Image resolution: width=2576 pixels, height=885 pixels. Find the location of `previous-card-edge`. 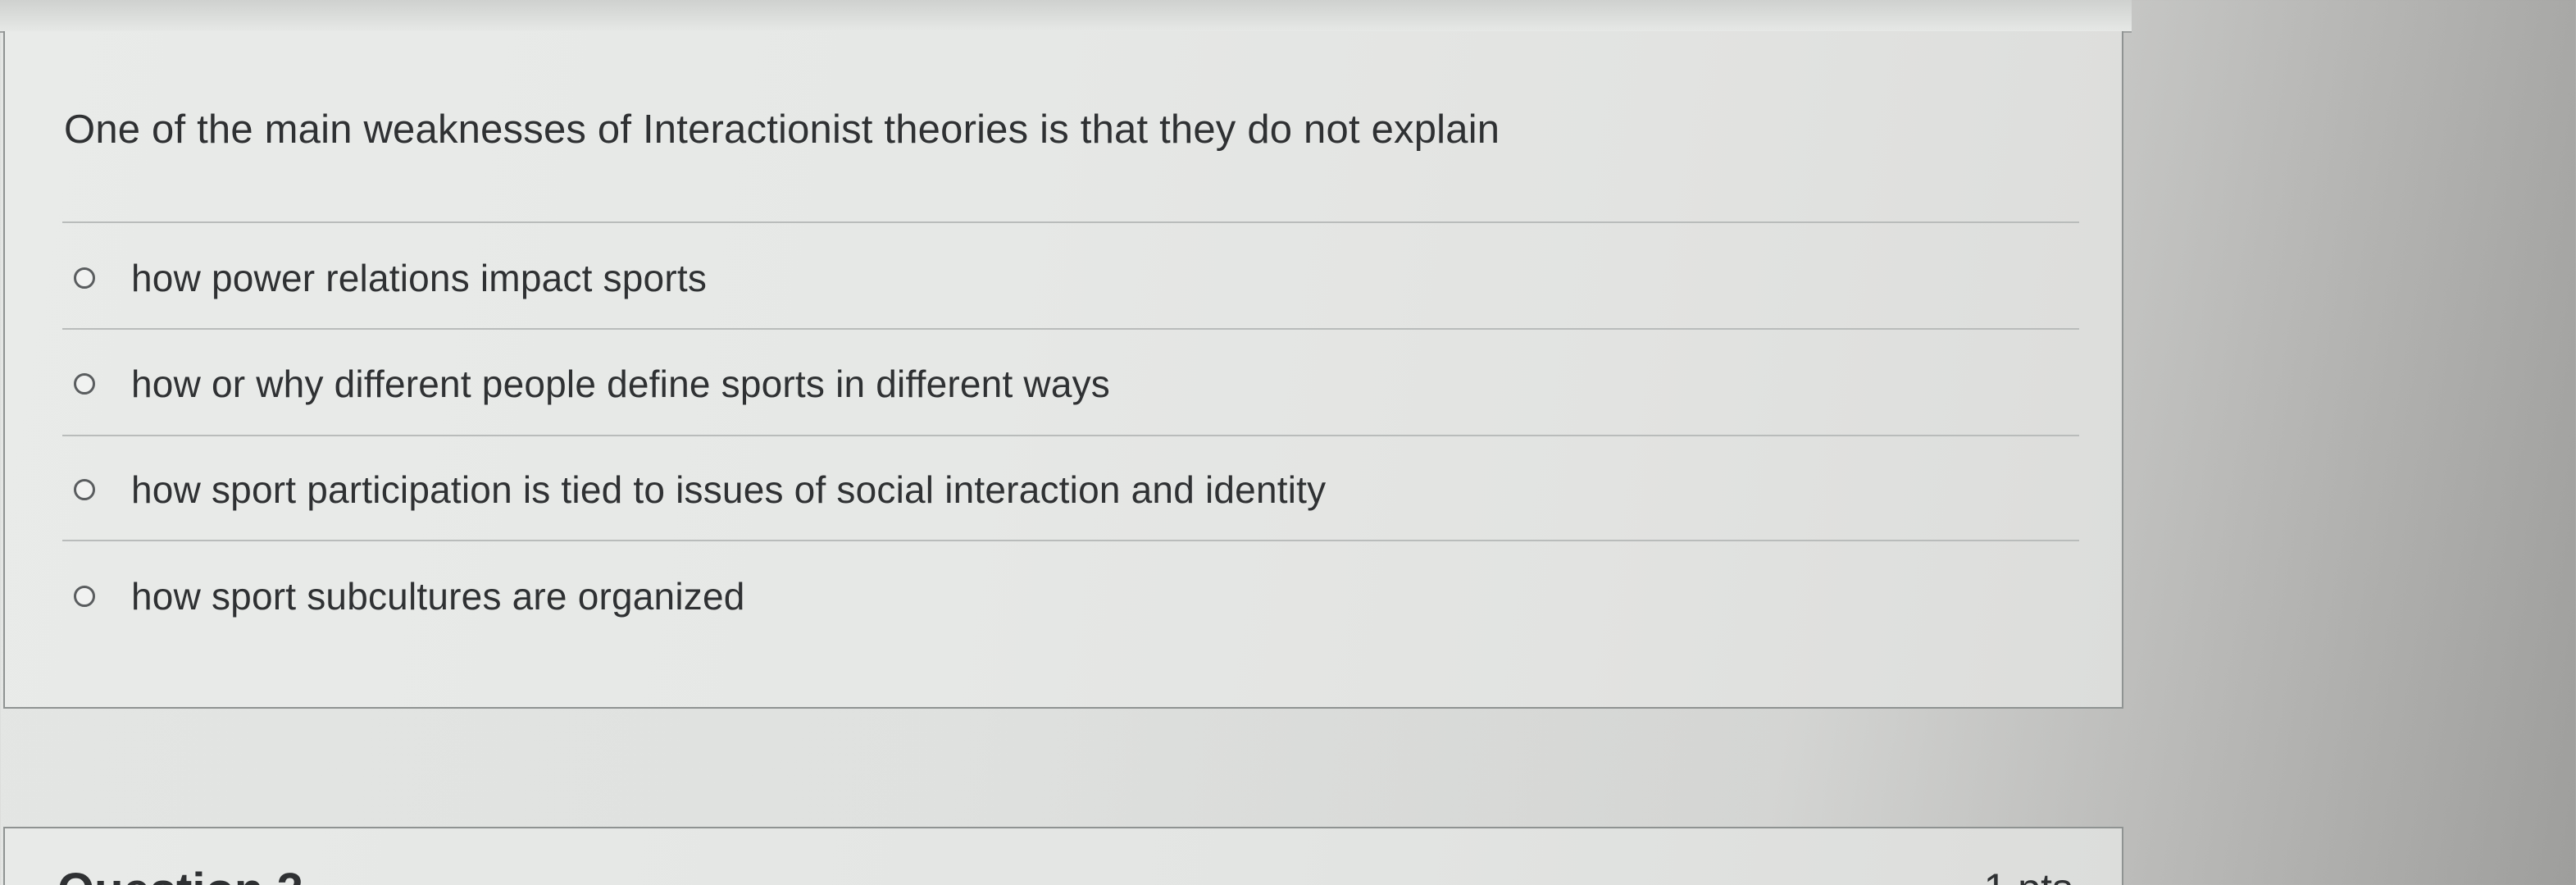

previous-card-edge is located at coordinates (1066, 16).